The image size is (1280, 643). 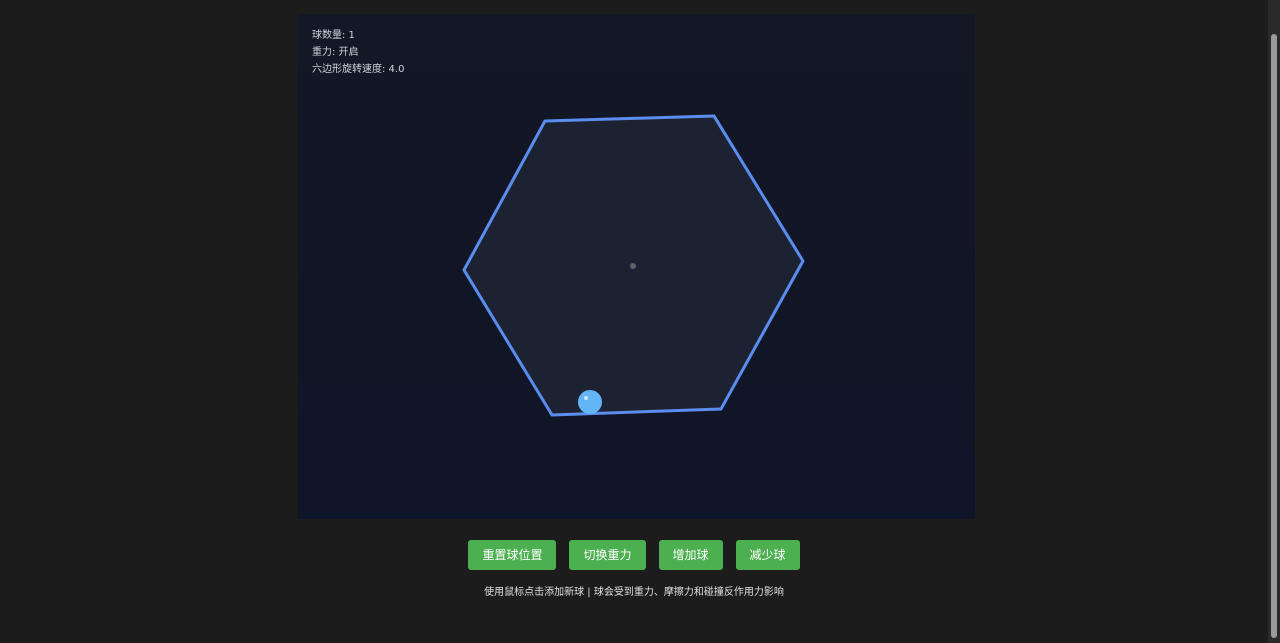 What do you see at coordinates (1274, 336) in the screenshot?
I see `scrollbar-thumb` at bounding box center [1274, 336].